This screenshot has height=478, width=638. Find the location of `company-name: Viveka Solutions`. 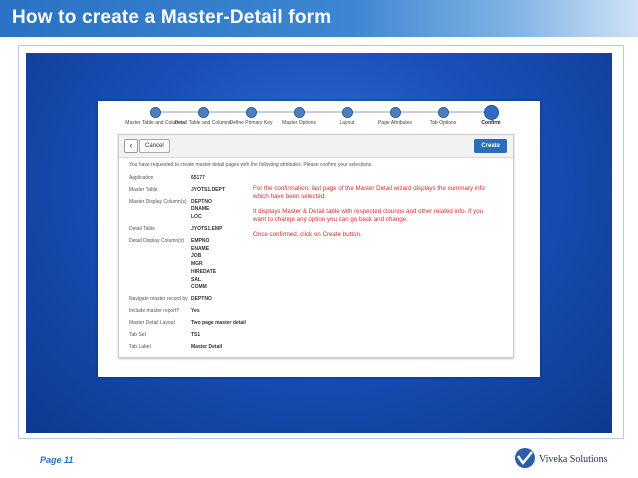

company-name: Viveka Solutions is located at coordinates (573, 459).